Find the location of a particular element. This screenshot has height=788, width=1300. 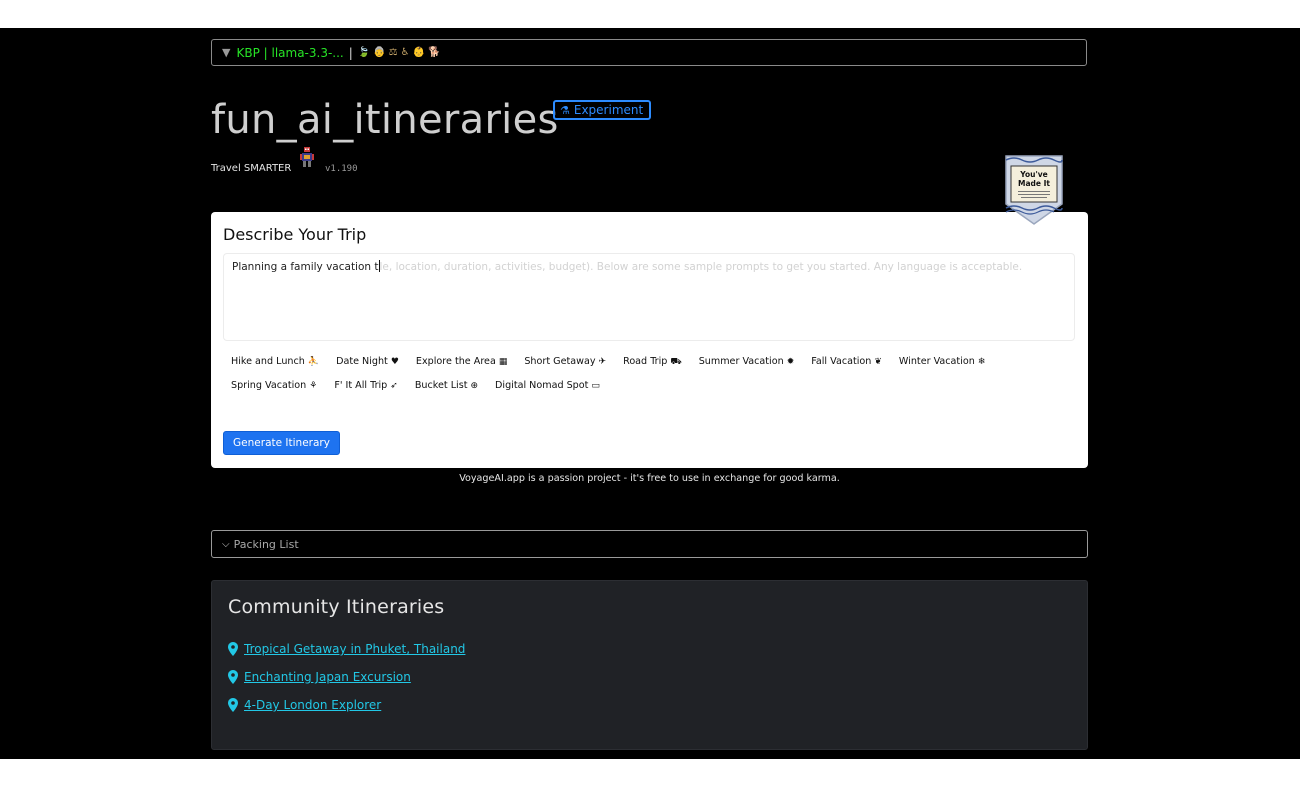

chip-label: Road Trip is located at coordinates (645, 361).